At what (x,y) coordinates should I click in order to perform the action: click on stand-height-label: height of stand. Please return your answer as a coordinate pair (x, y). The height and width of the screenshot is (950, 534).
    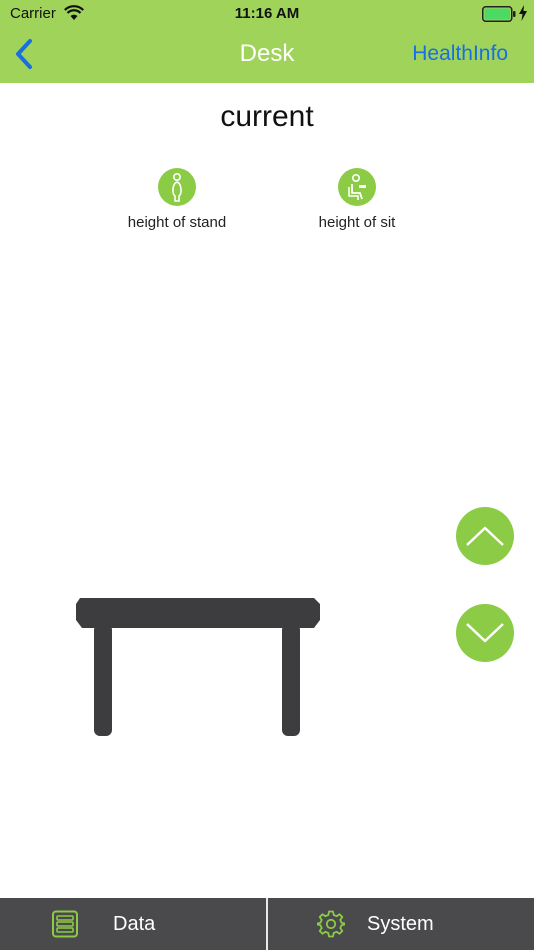
    Looking at the image, I should click on (177, 222).